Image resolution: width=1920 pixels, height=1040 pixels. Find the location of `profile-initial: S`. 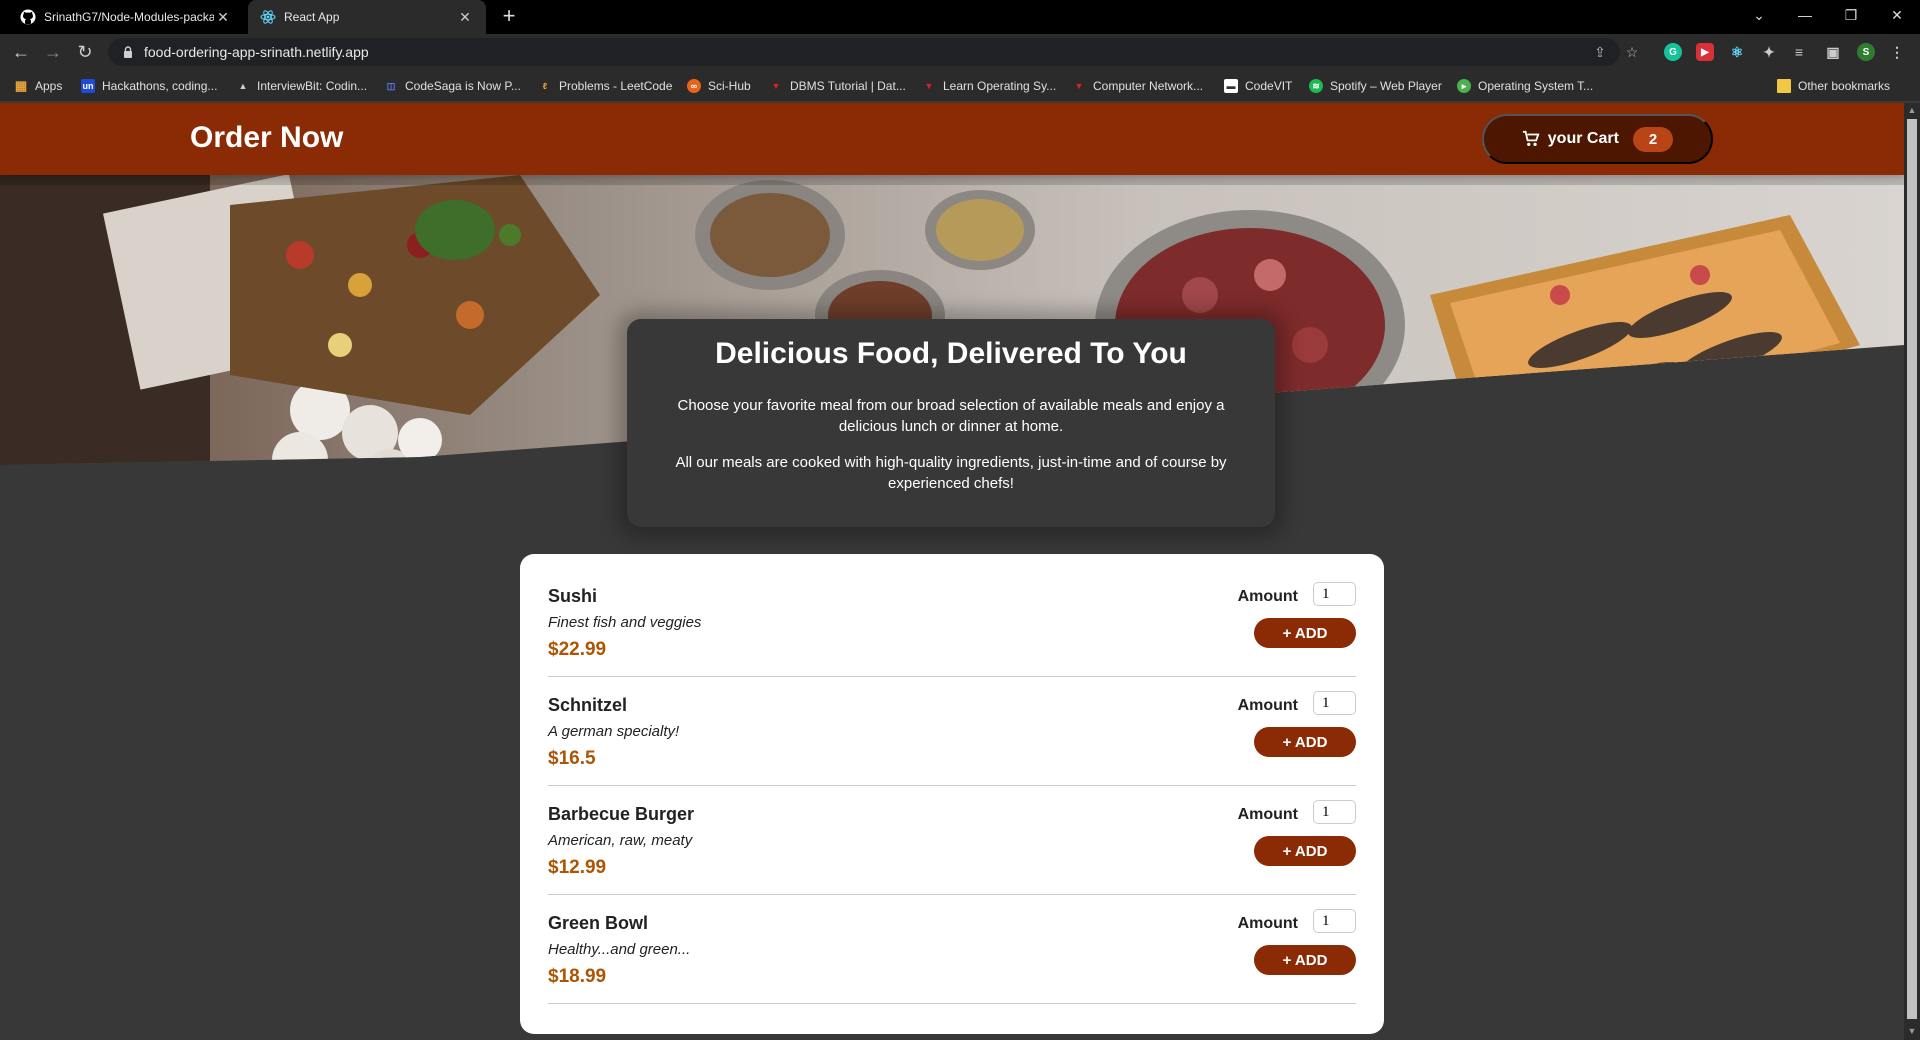

profile-initial: S is located at coordinates (1866, 52).